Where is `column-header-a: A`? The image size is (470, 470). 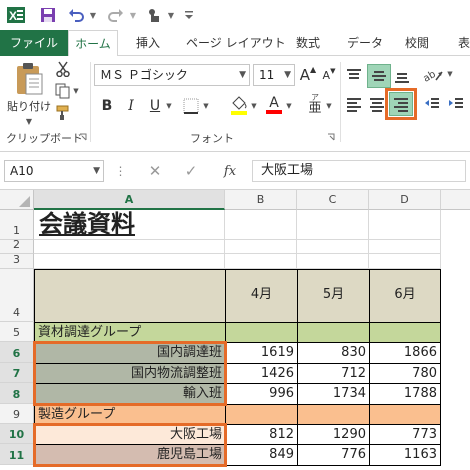 column-header-a: A is located at coordinates (129, 200).